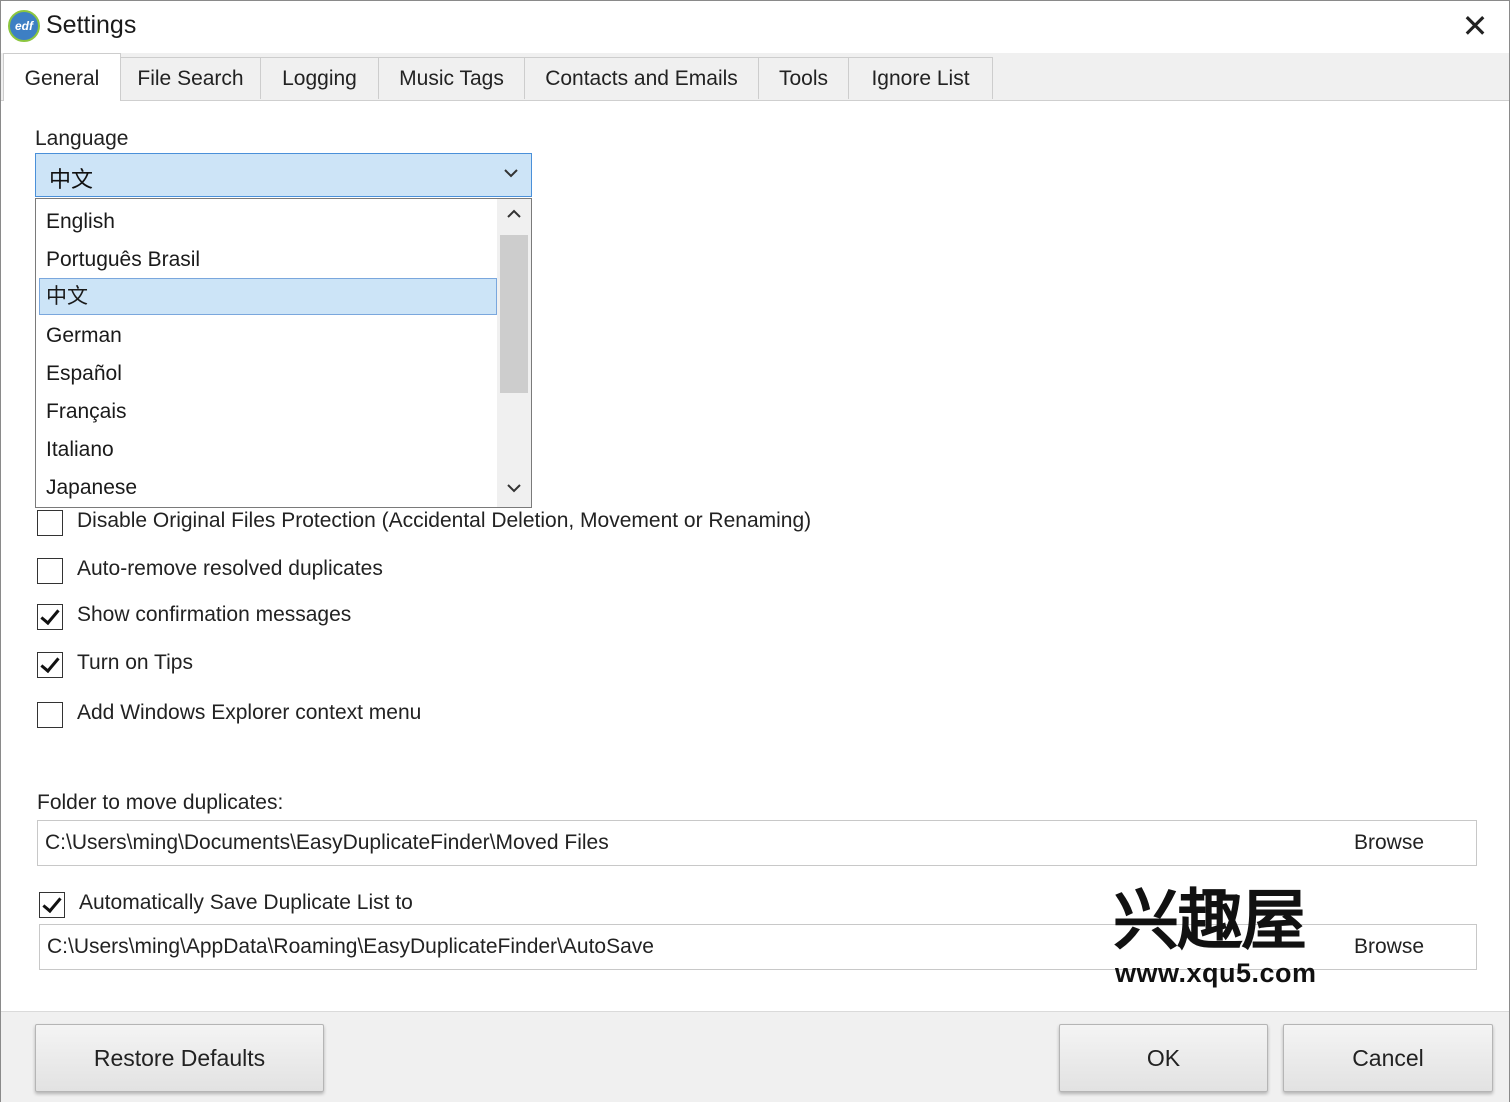  Describe the element at coordinates (1389, 843) in the screenshot. I see `move-folder-browse-button: Browse` at that location.